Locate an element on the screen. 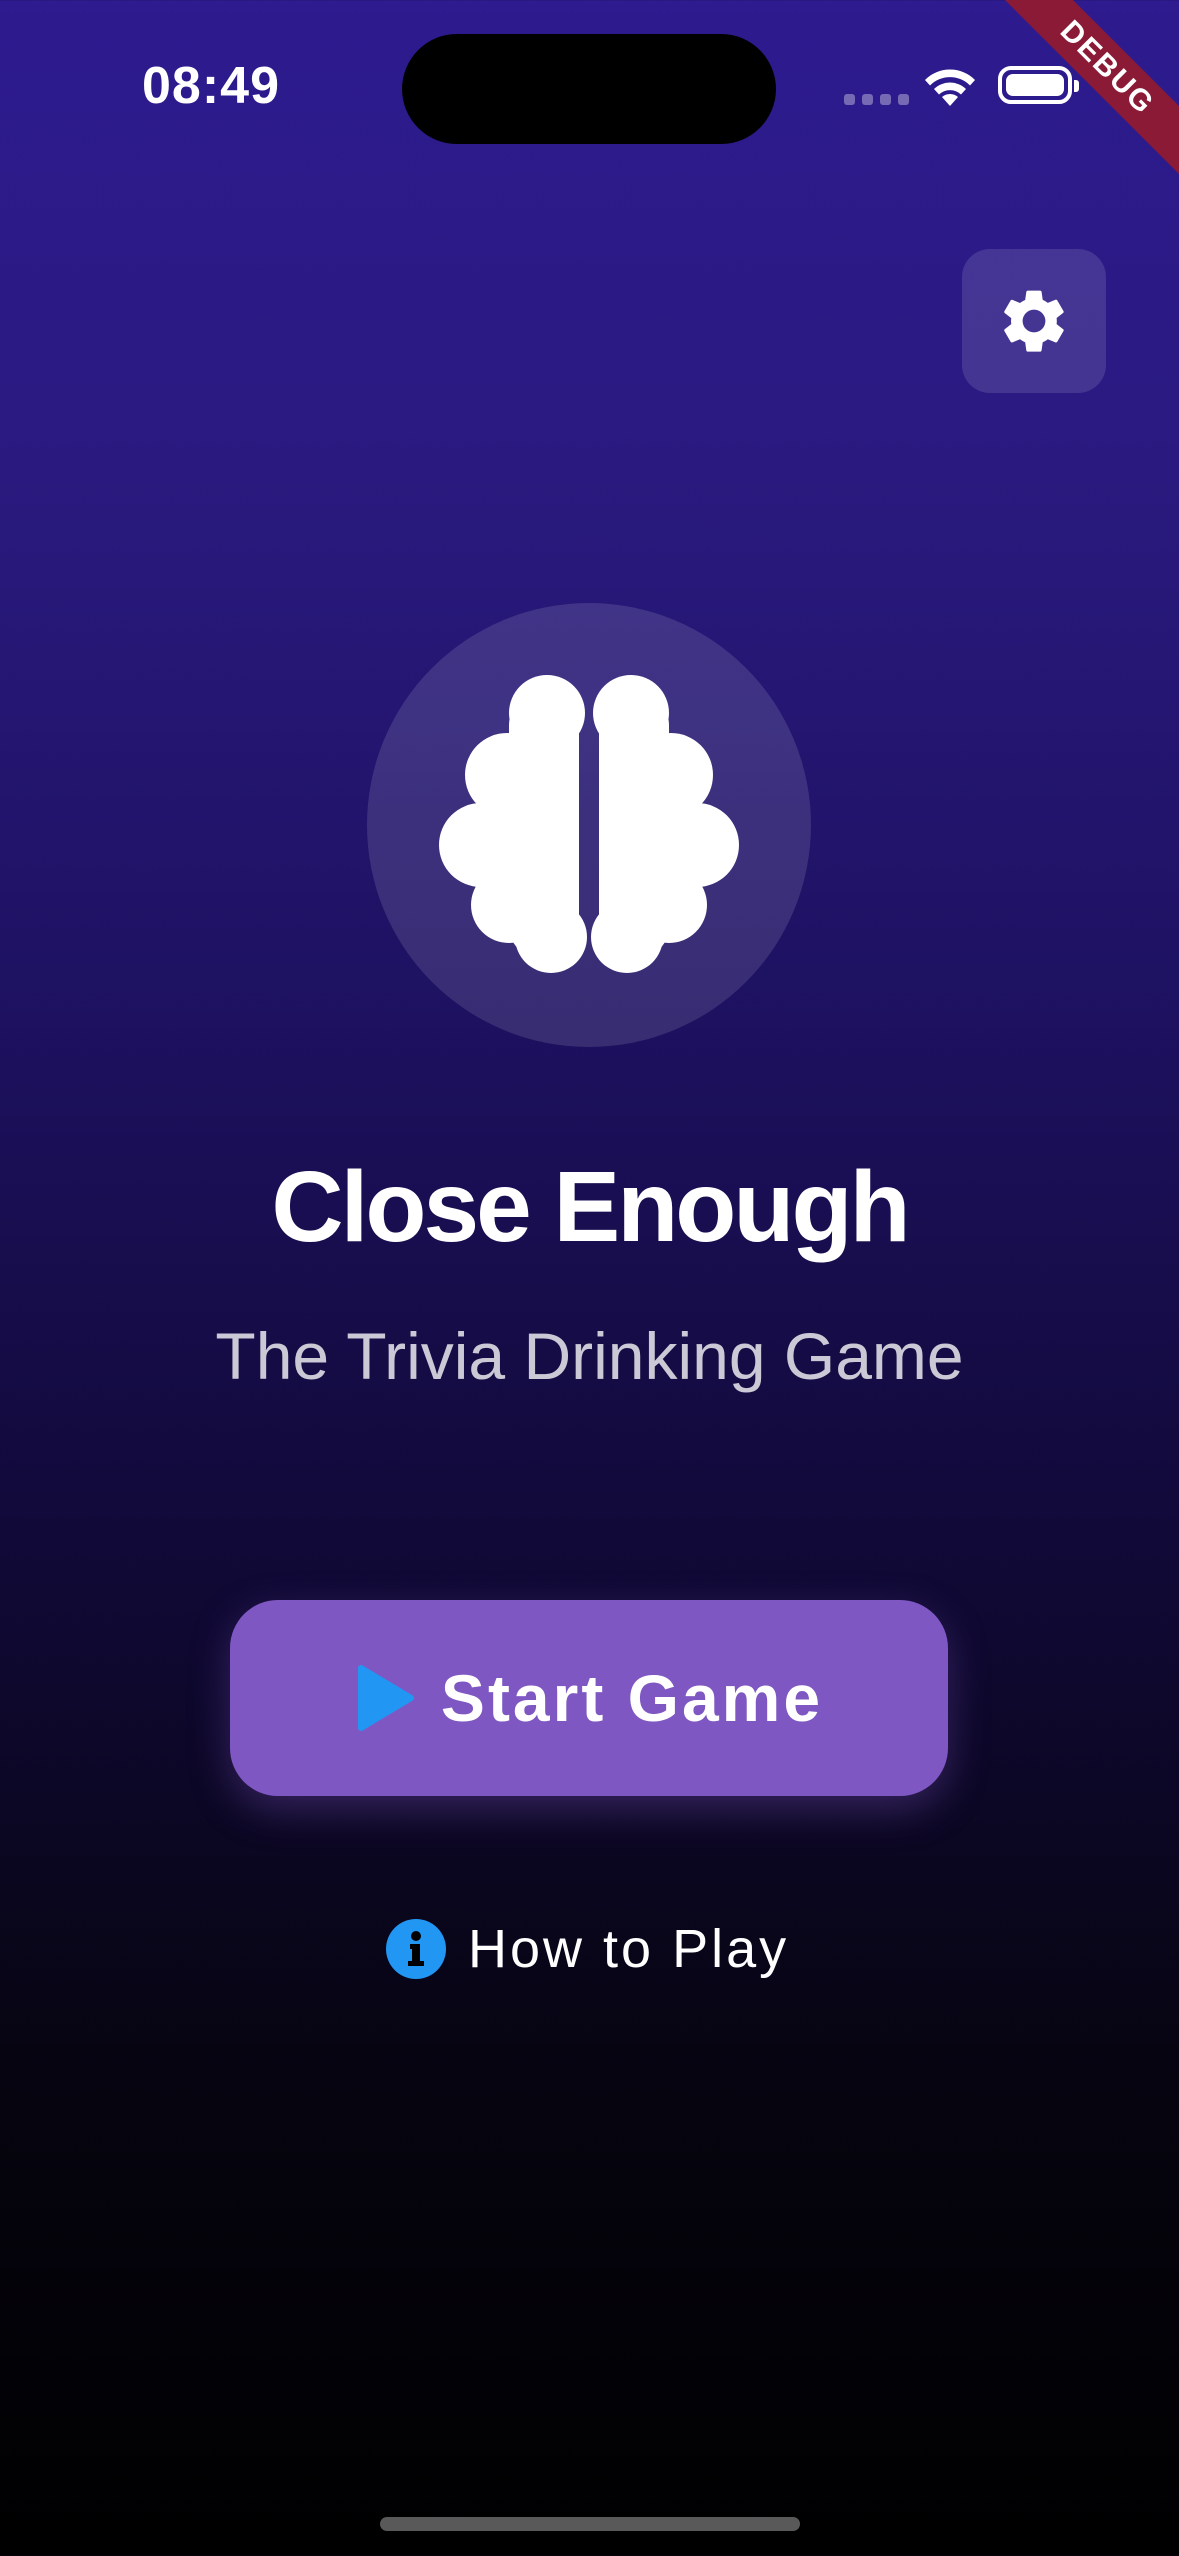 This screenshot has height=2556, width=1179. how-to-play-button: How to Play is located at coordinates (587, 1949).